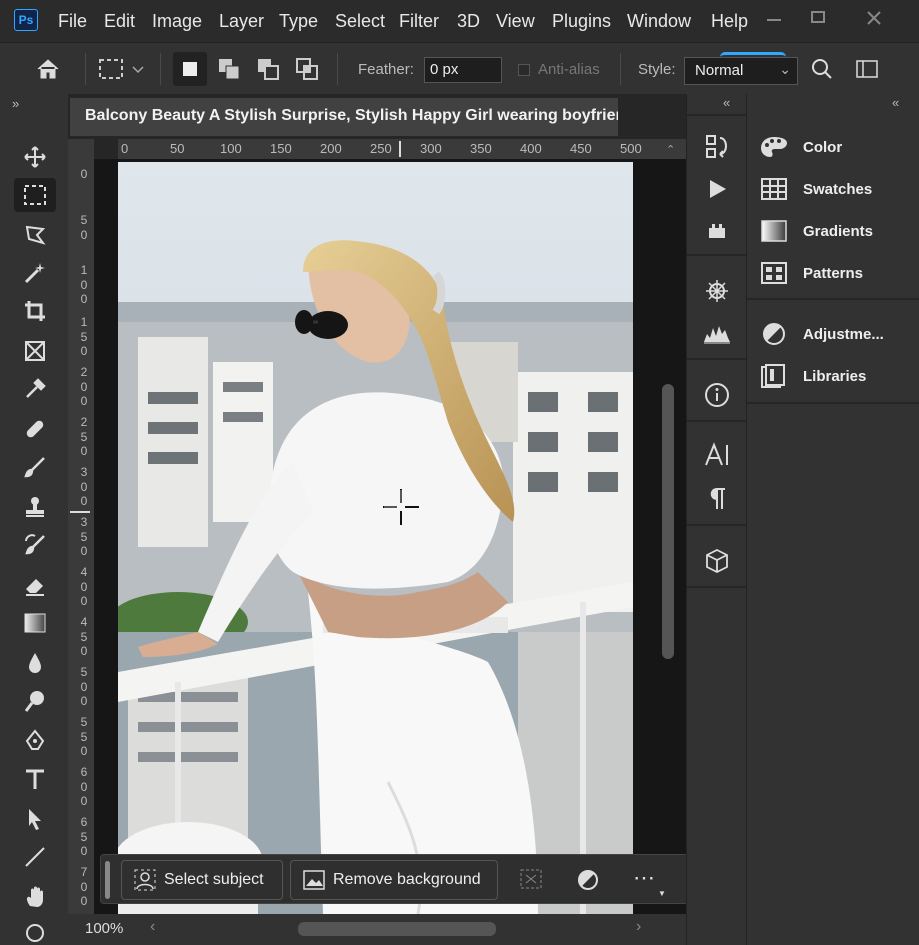 This screenshot has height=945, width=919. I want to click on intersect-selection-icon, so click(307, 69).